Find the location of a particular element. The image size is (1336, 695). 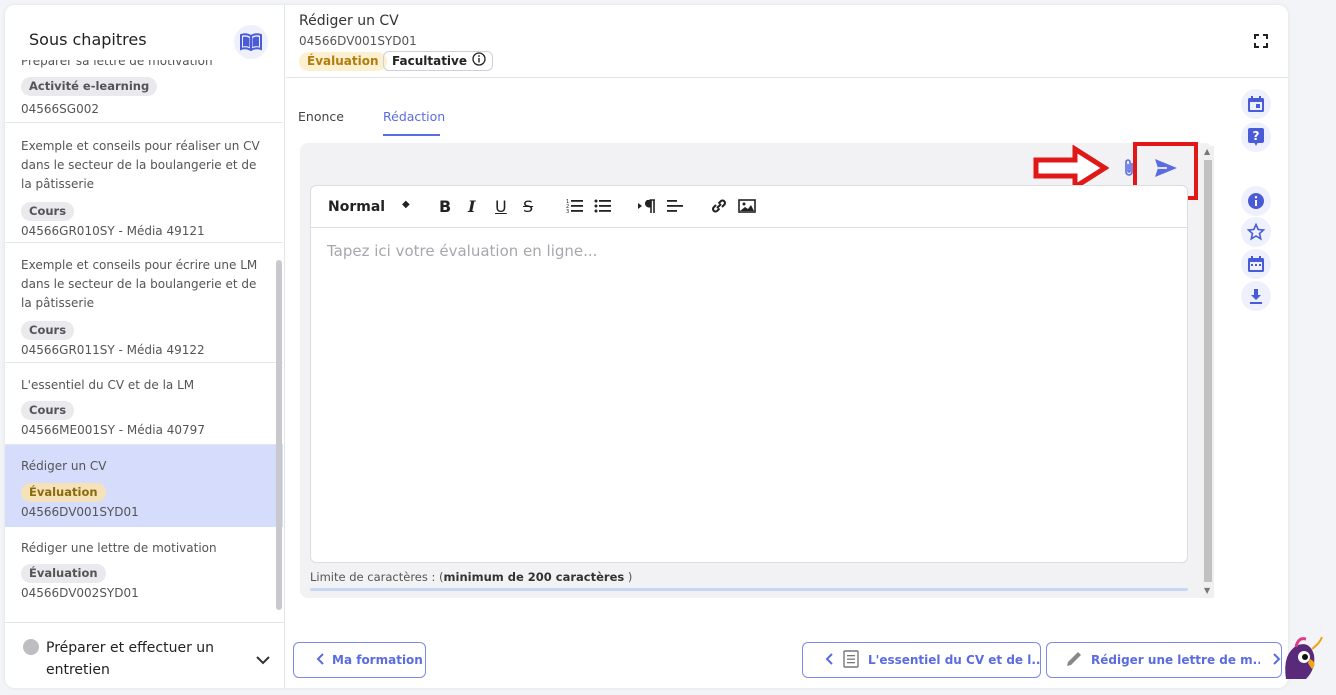

evaluation-badge: Évaluation is located at coordinates (343, 61).